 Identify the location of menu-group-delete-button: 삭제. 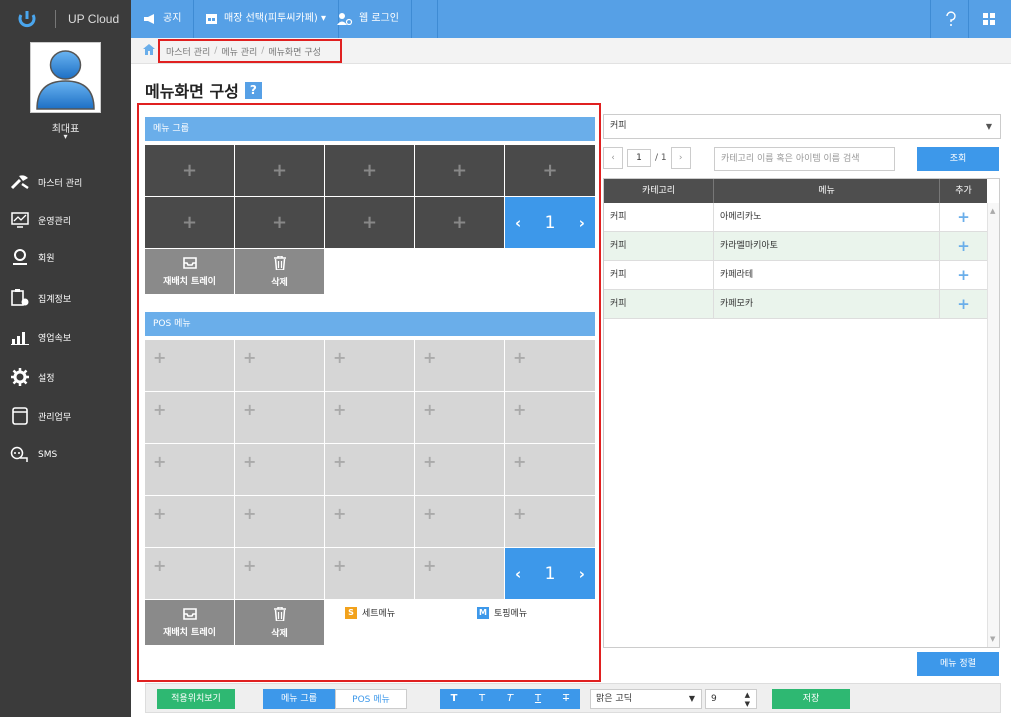
(279, 271).